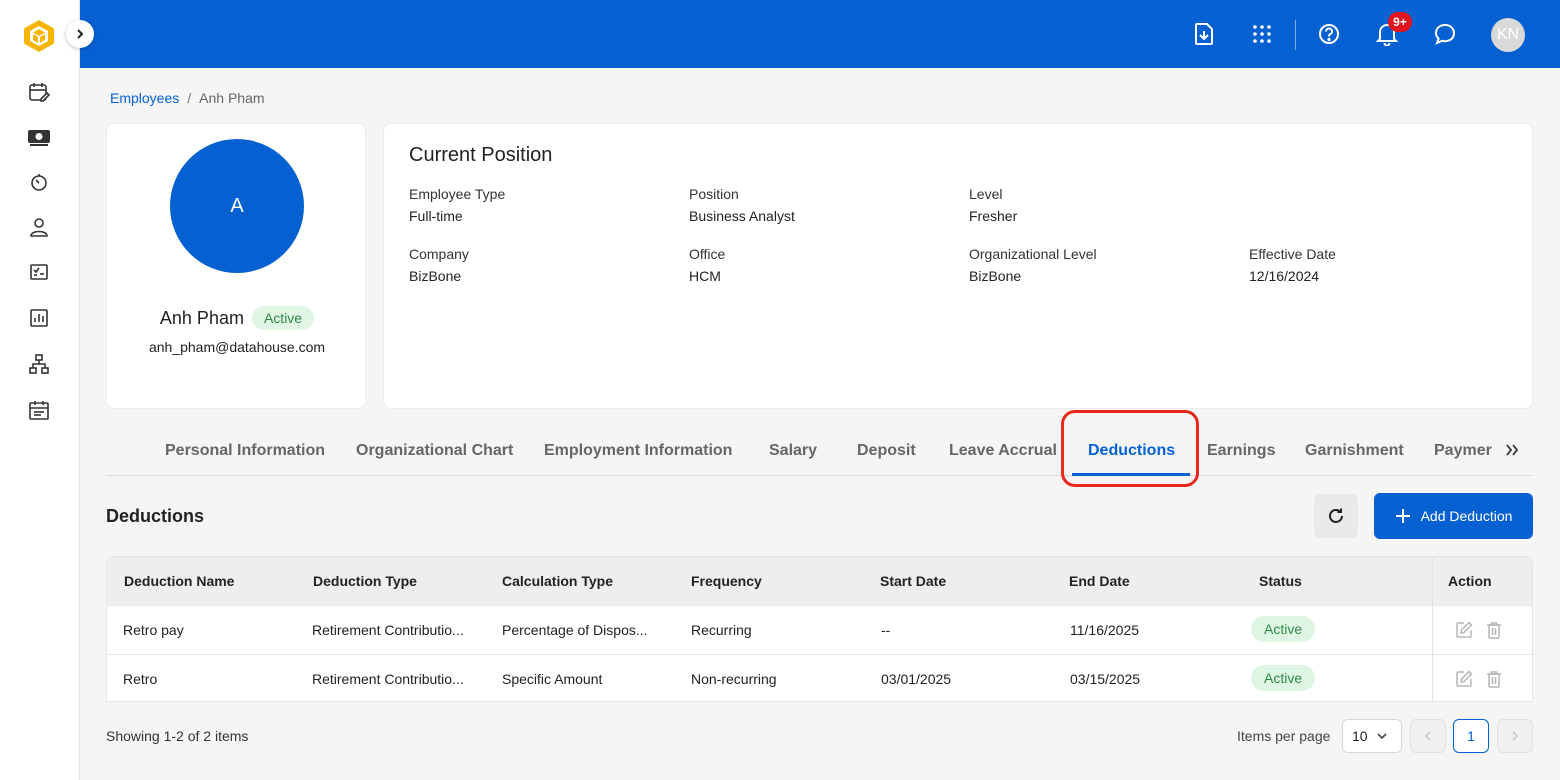  I want to click on tab-payment: Paymer, so click(1463, 451).